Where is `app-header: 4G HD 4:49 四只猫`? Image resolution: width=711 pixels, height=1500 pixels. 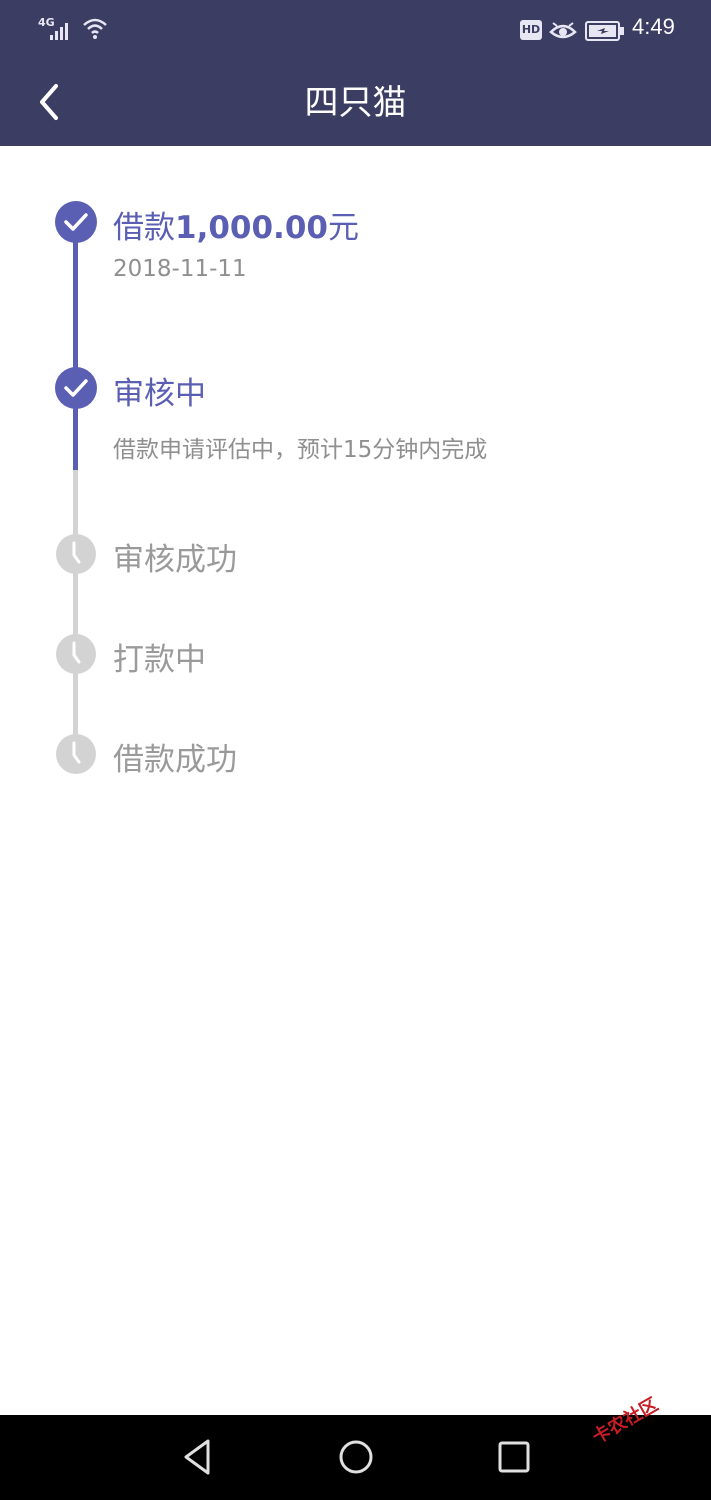
app-header: 4G HD 4:49 四只猫 is located at coordinates (355, 73).